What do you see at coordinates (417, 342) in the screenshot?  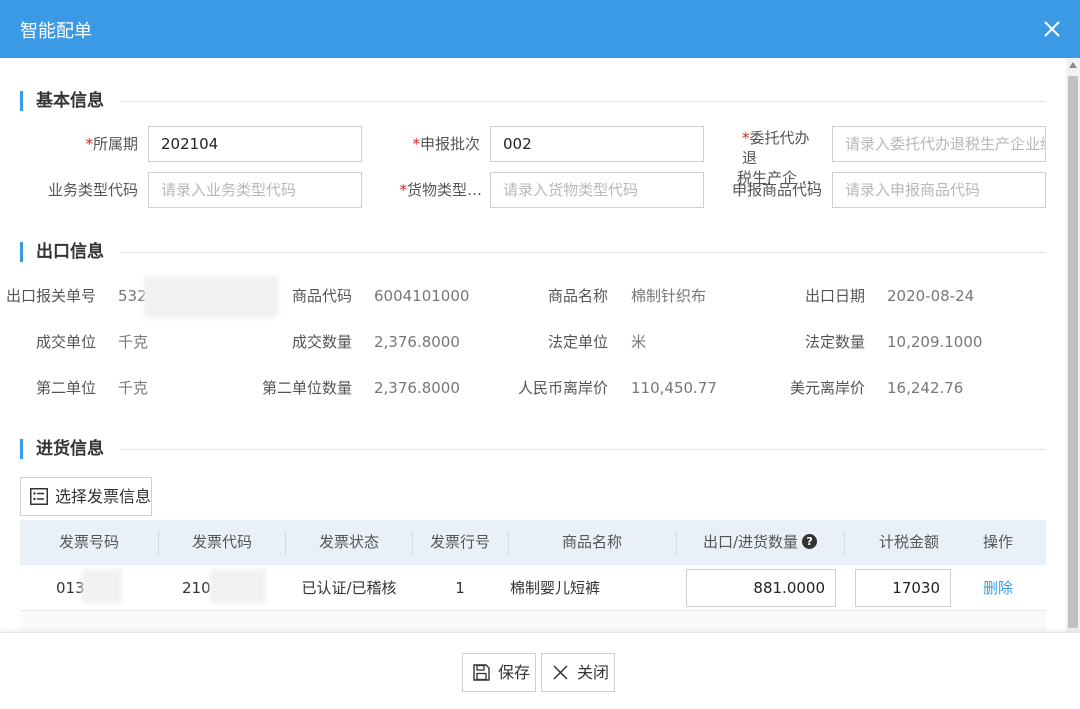 I see `deal-qty-value: 2,376.8000` at bounding box center [417, 342].